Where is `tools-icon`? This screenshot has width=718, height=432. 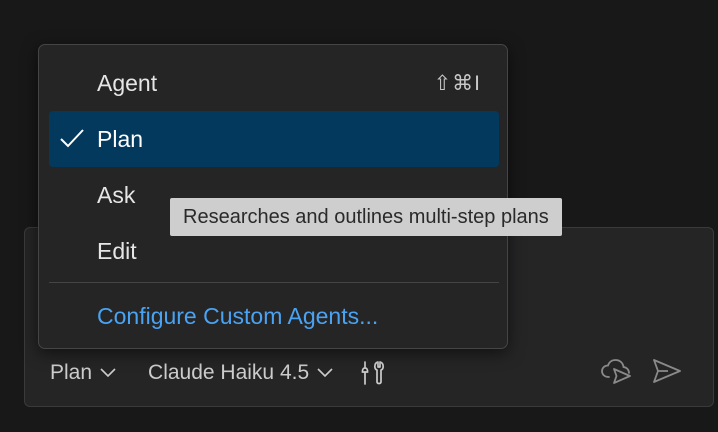
tools-icon is located at coordinates (373, 373).